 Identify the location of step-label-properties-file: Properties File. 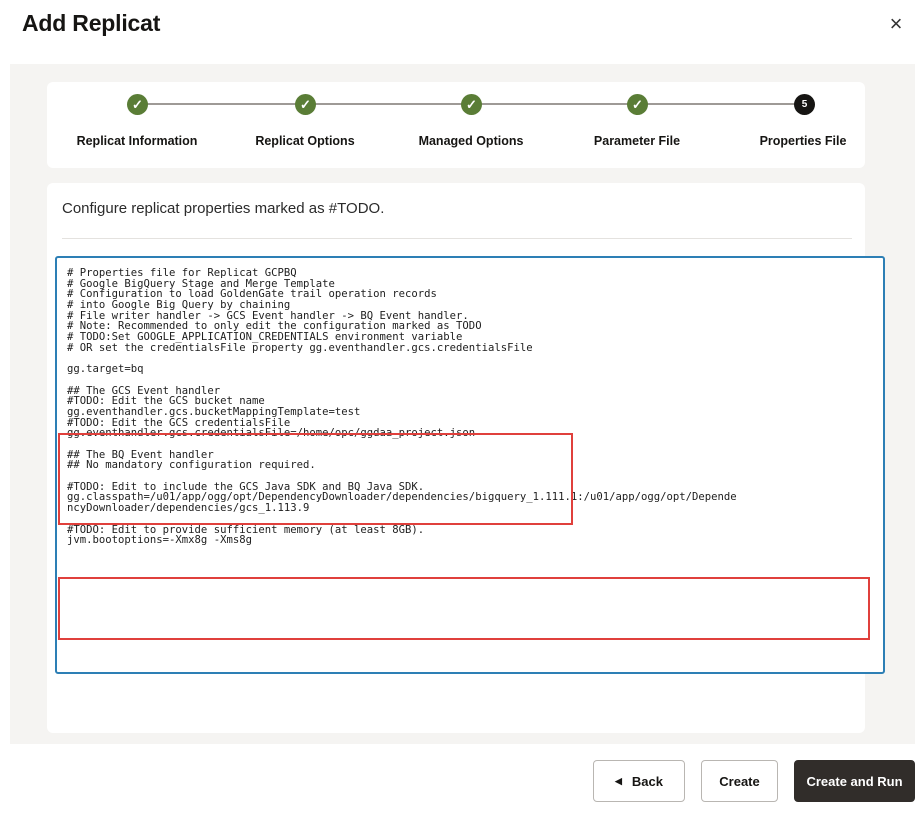
(803, 141).